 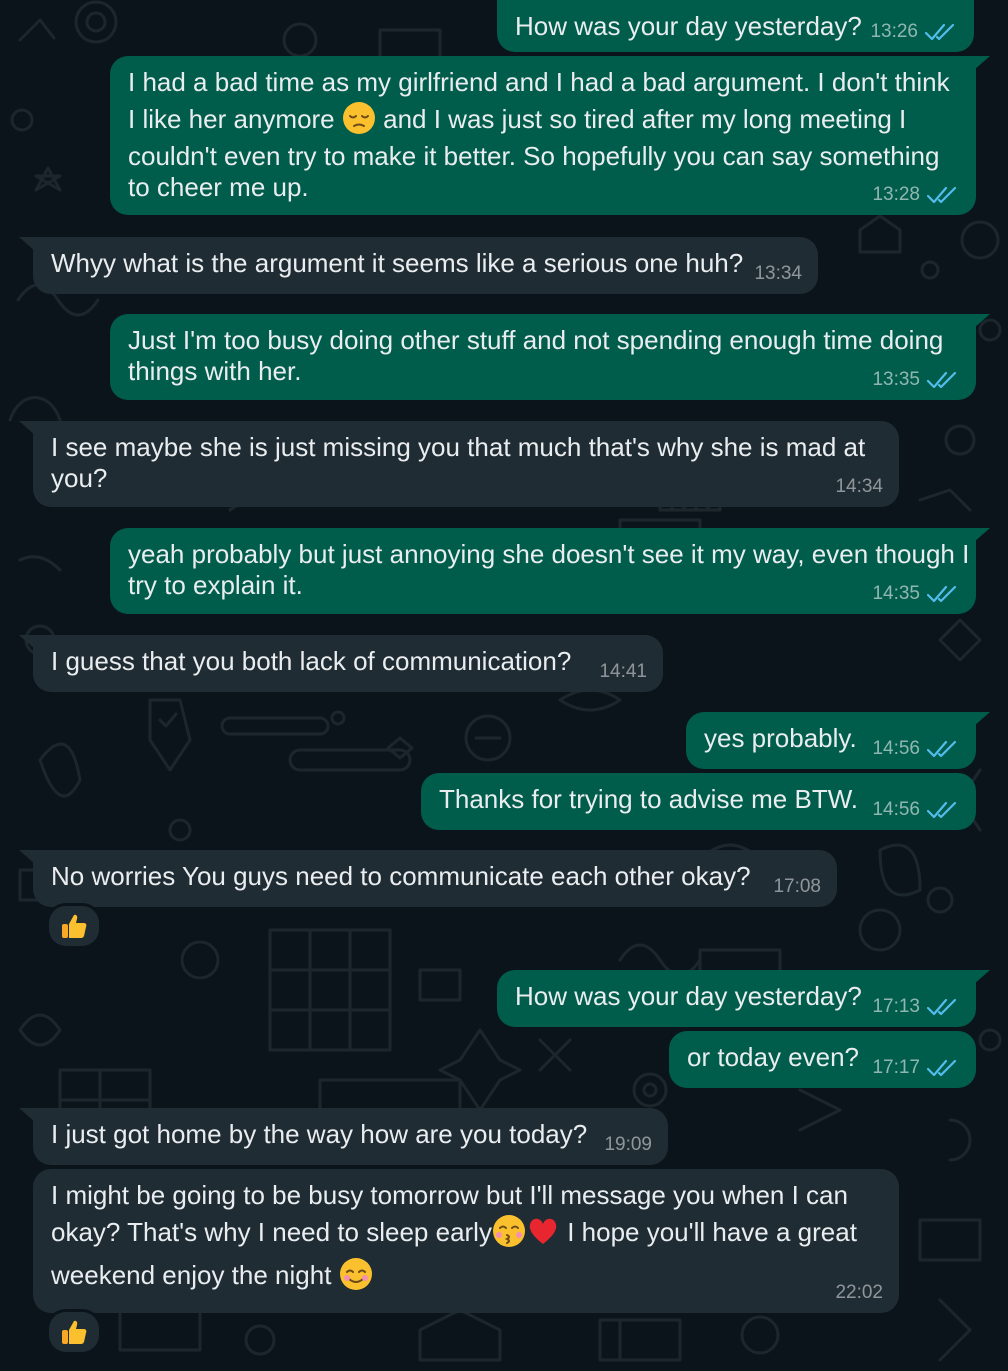 I want to click on message-line: weekend enjoy the night, so click(x=191, y=1275).